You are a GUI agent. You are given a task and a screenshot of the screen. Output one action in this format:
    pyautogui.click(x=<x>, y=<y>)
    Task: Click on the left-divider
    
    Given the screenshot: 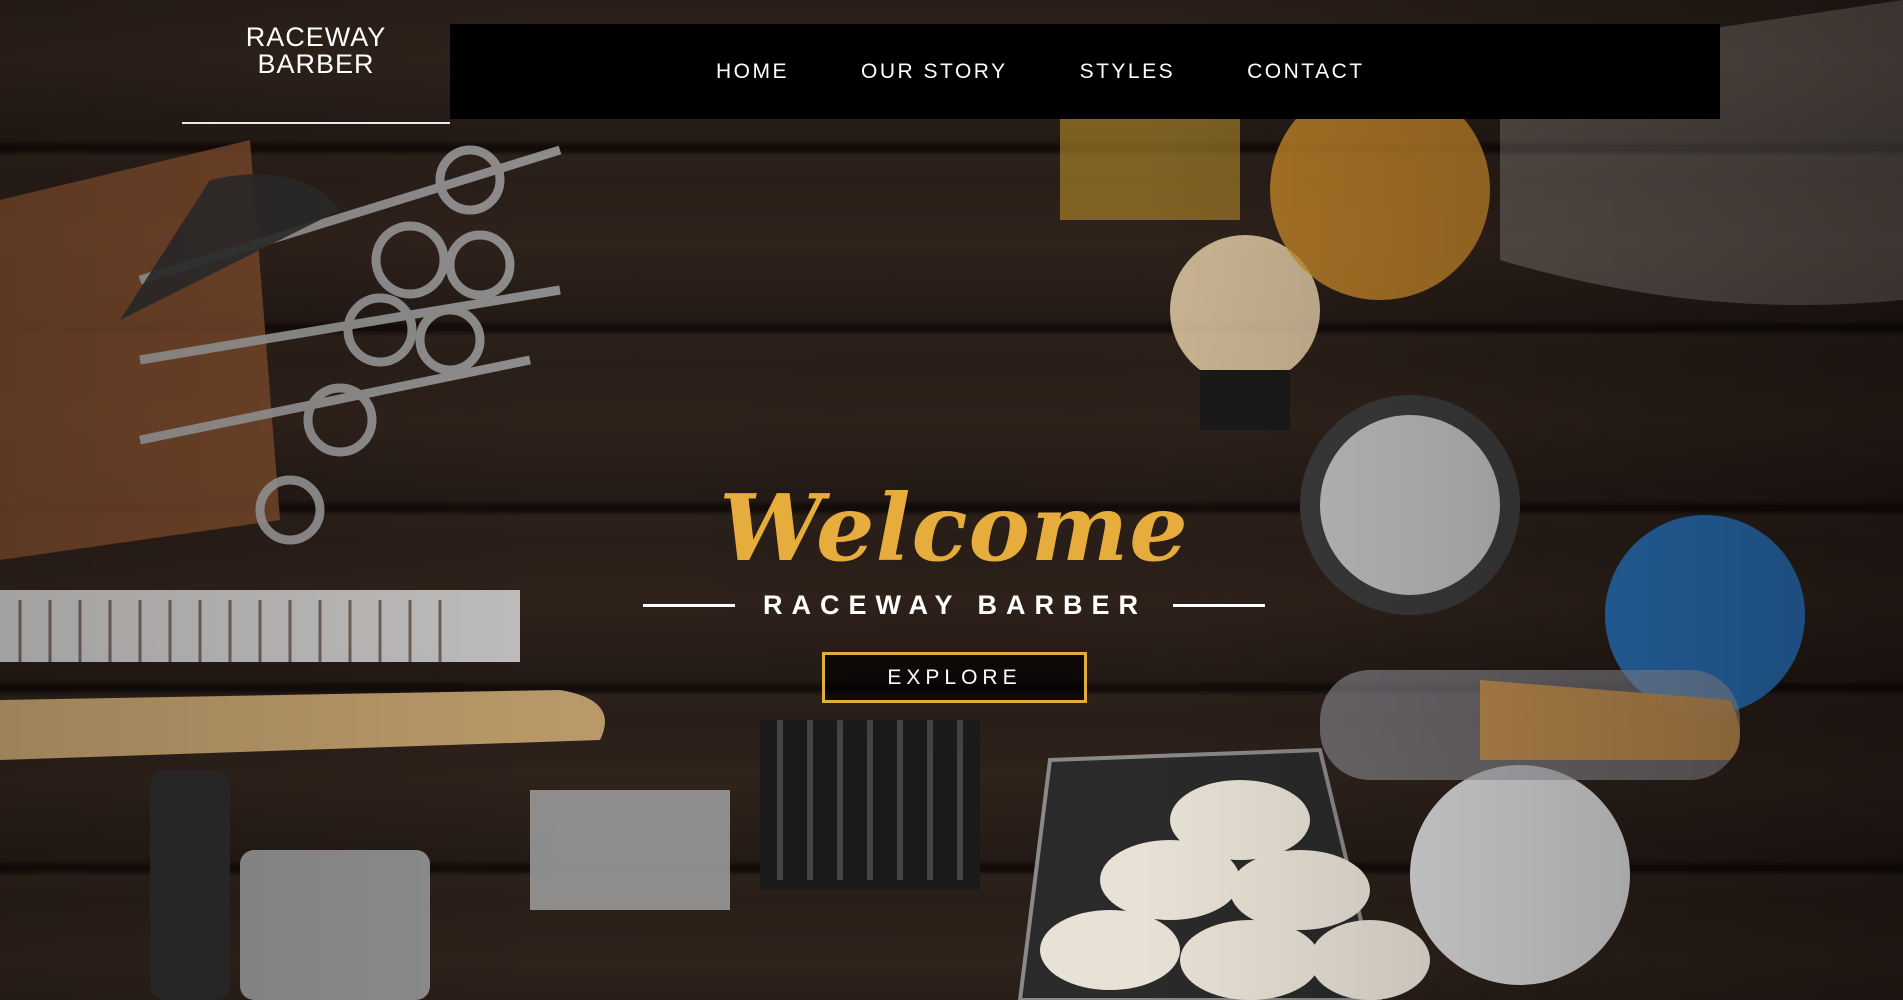 What is the action you would take?
    pyautogui.click(x=688, y=605)
    